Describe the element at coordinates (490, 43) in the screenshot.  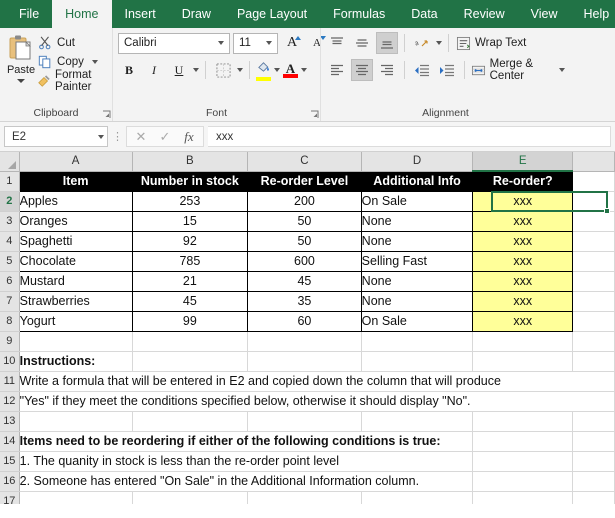
I see `wrap-text-button: Wrap Text` at that location.